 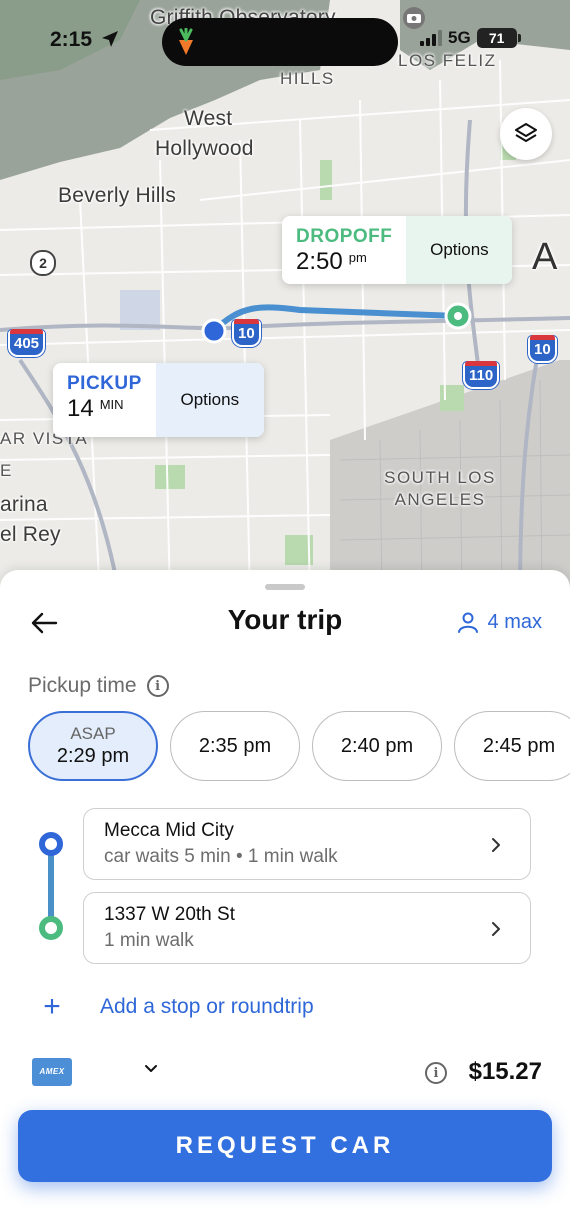 I want to click on time-option-time: 2:35 pm, so click(x=235, y=746).